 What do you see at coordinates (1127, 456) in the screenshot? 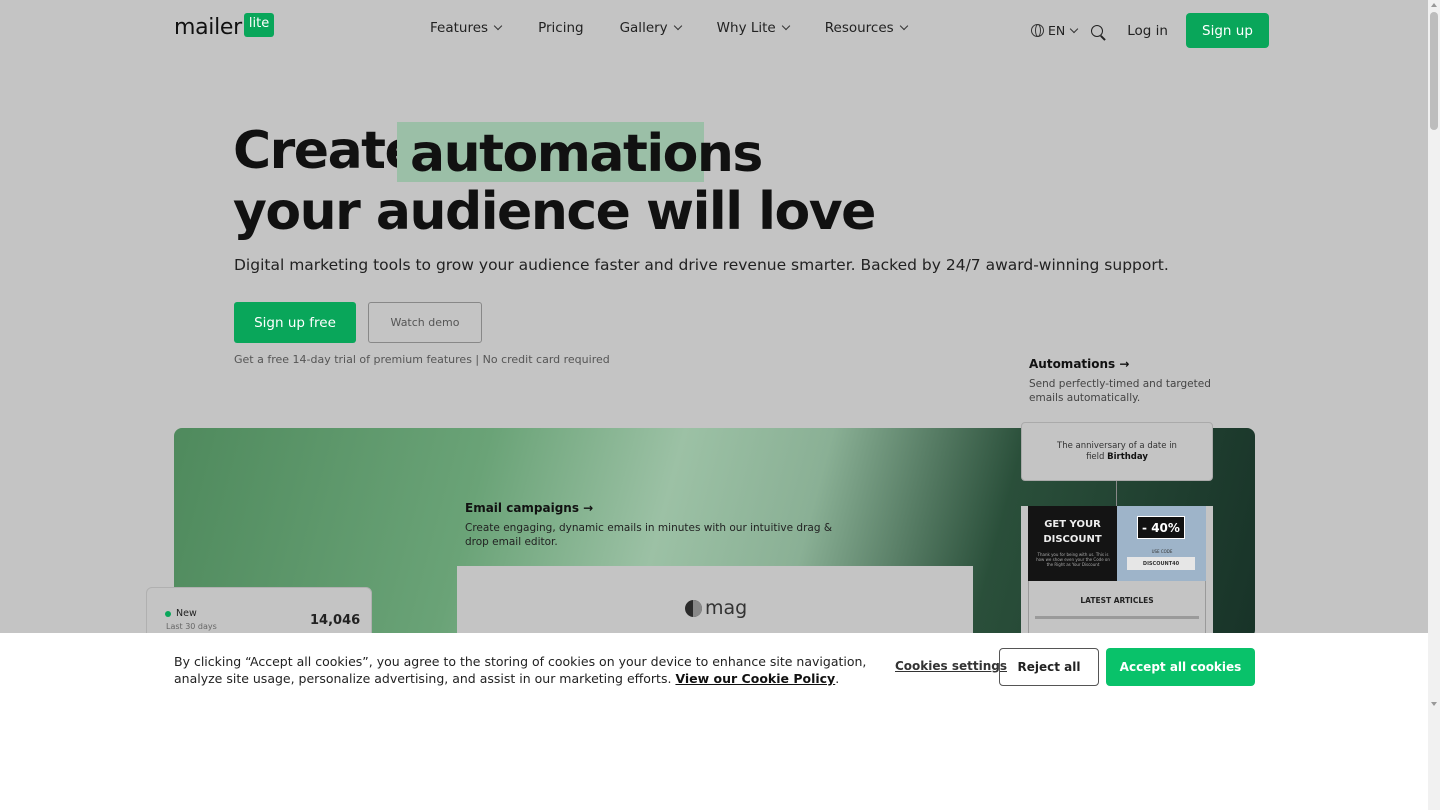
I see `trigger-field: Birthday` at bounding box center [1127, 456].